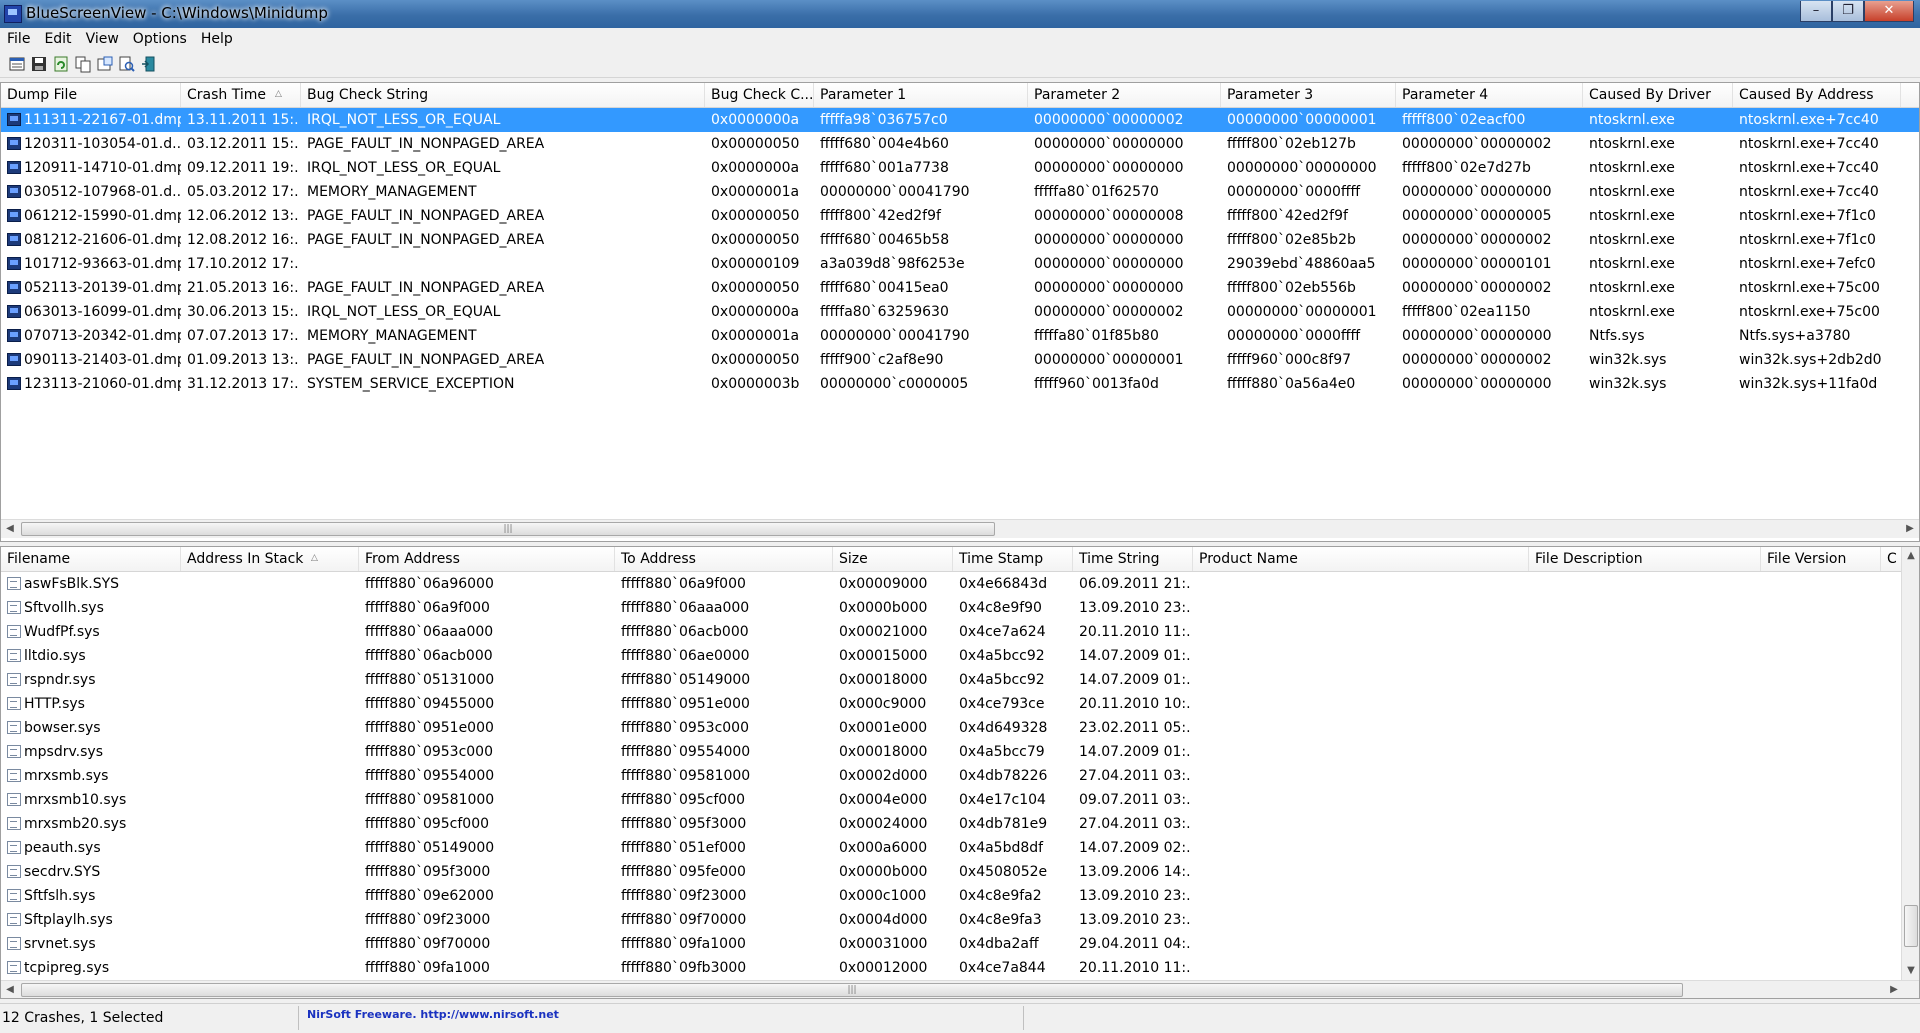 This screenshot has width=1920, height=1033. I want to click on crash-list-hscrollbar: ◀ ||| ▶, so click(960, 528).